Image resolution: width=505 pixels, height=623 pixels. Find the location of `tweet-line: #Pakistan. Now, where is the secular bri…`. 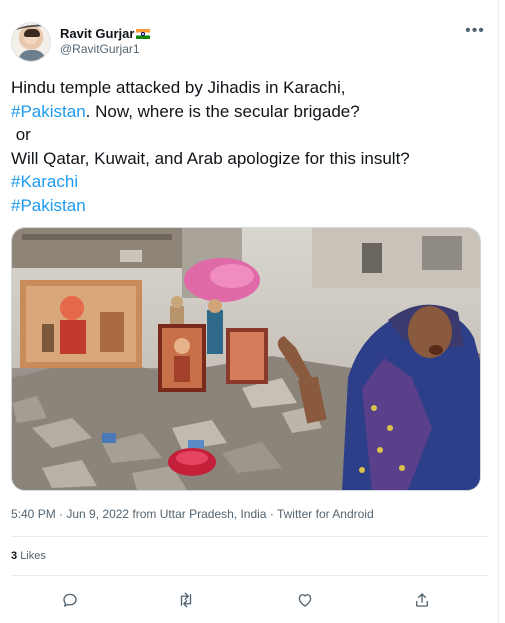

tweet-line: #Pakistan. Now, where is the secular bri… is located at coordinates (251, 112).